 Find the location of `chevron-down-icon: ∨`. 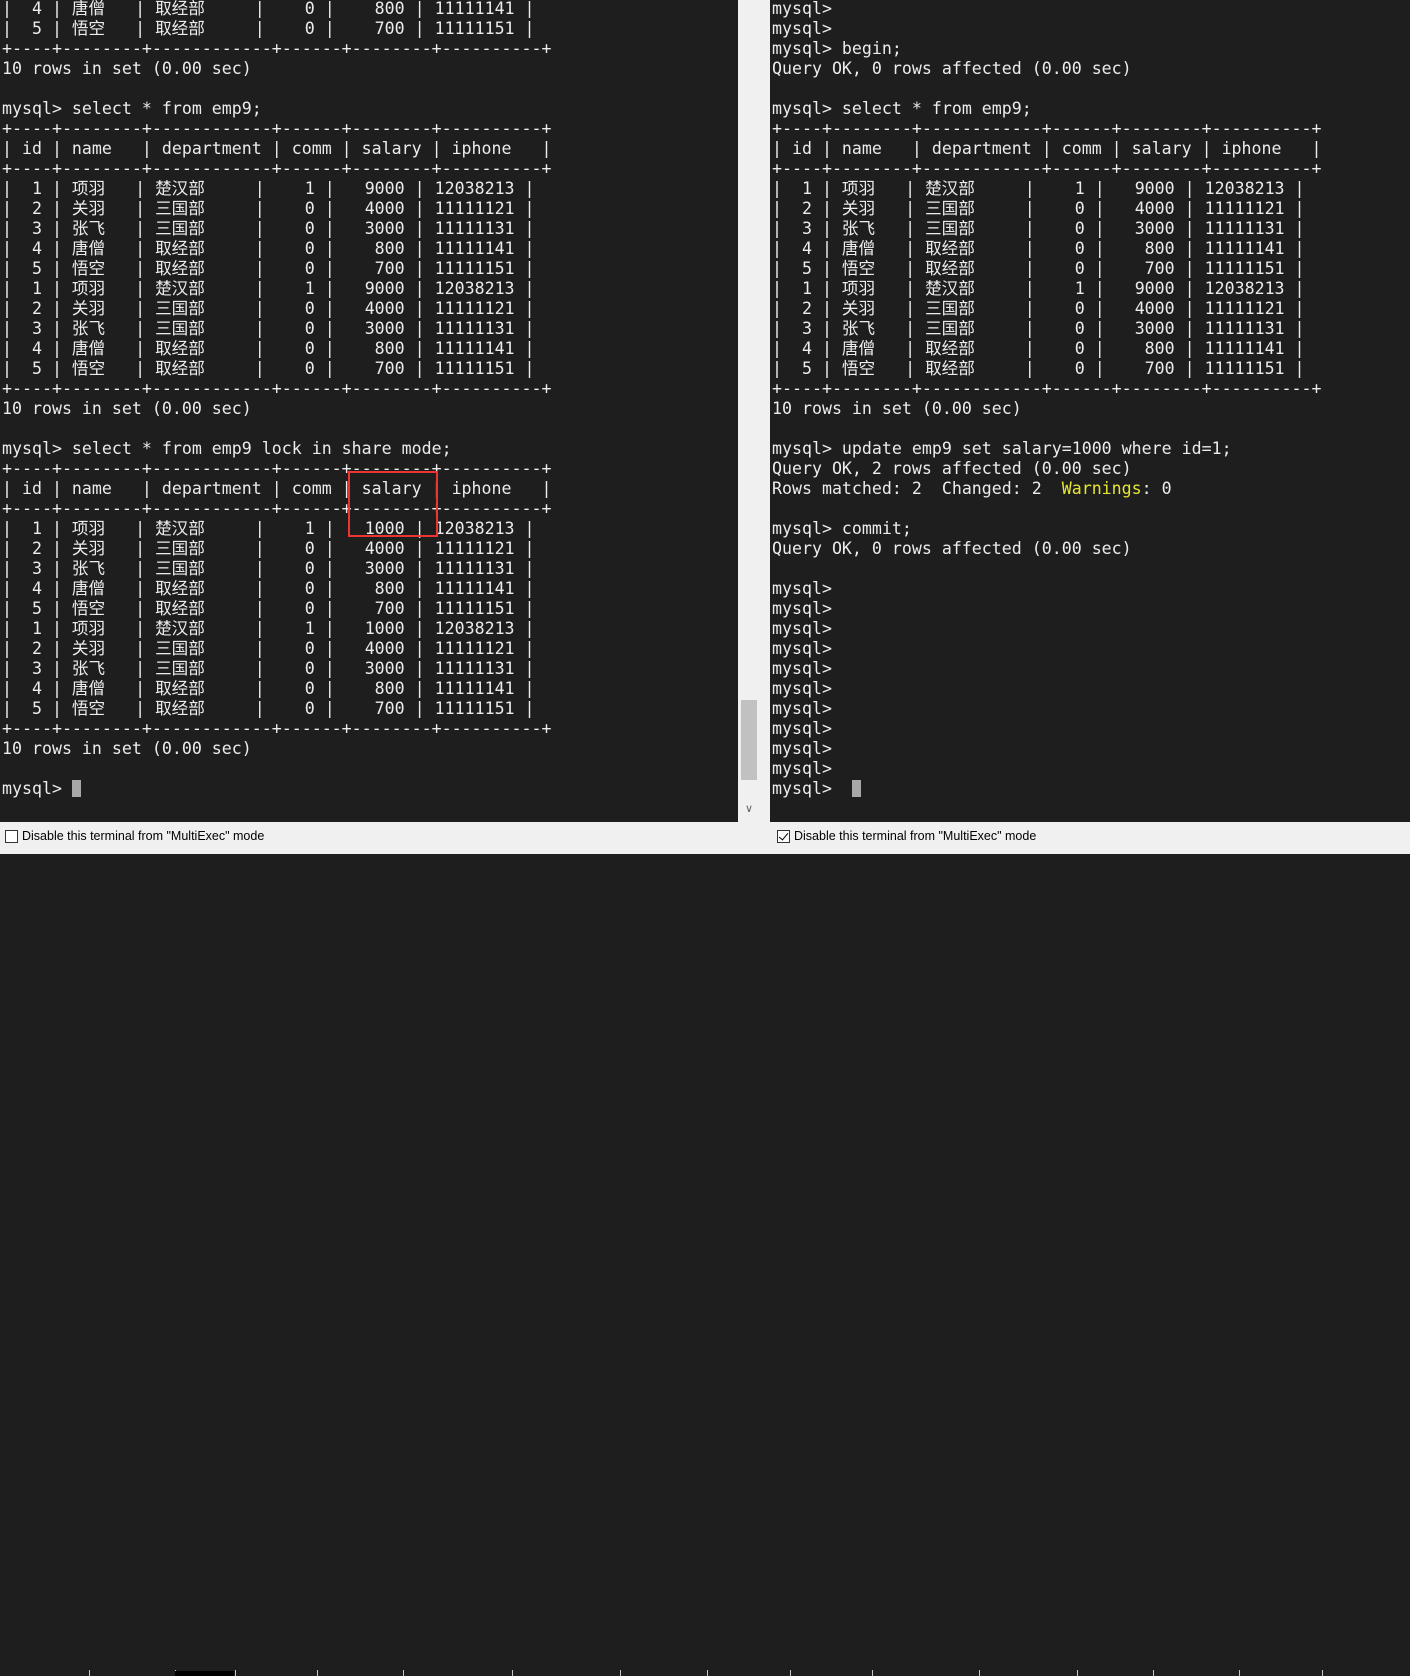

chevron-down-icon: ∨ is located at coordinates (749, 811).